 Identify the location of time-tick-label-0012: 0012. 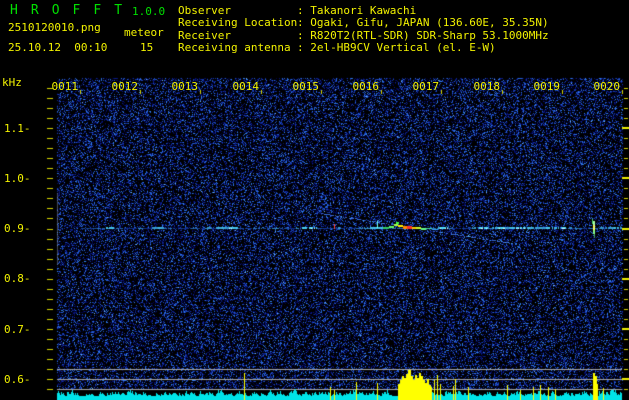
(125, 86).